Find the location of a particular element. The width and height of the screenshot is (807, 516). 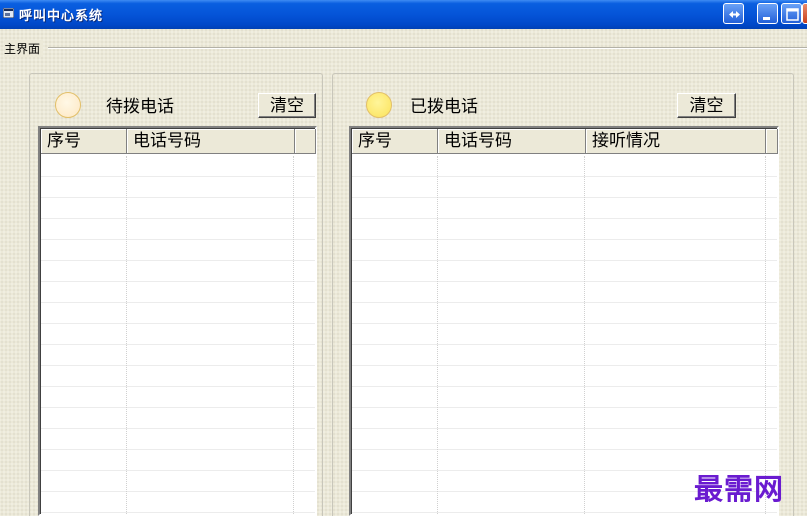

clear-dialed-button: 清空 is located at coordinates (706, 105).